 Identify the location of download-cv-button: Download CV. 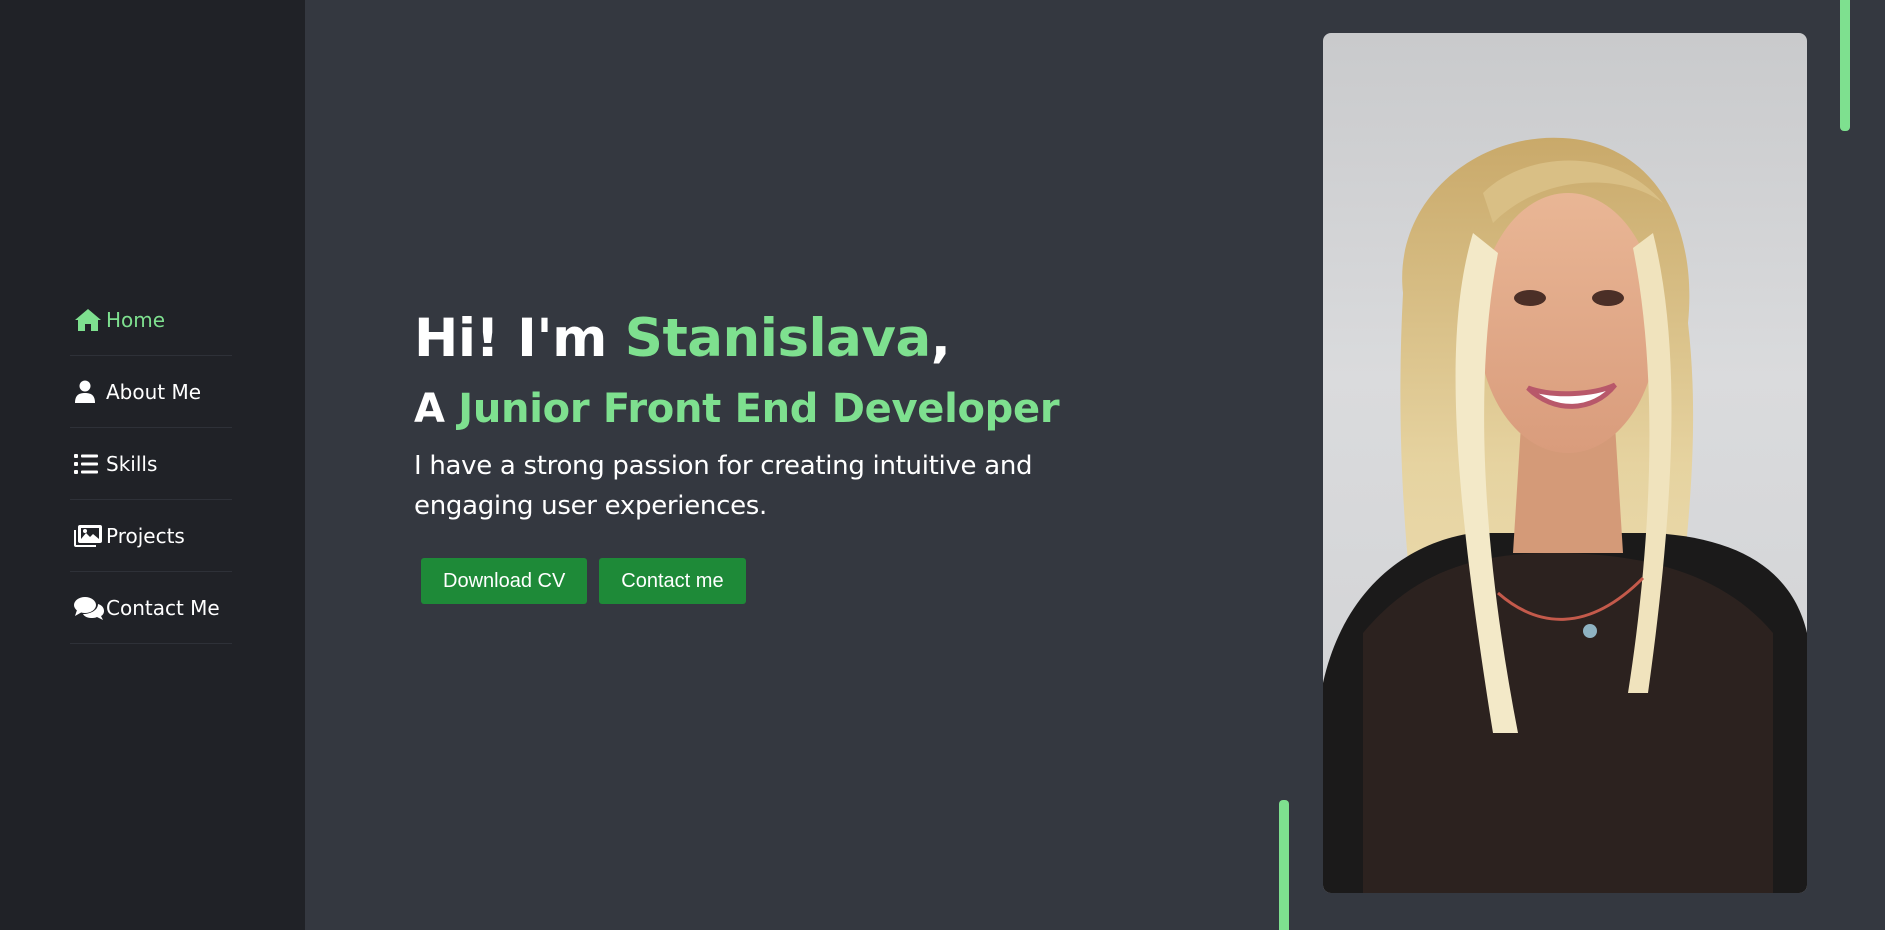
(504, 581).